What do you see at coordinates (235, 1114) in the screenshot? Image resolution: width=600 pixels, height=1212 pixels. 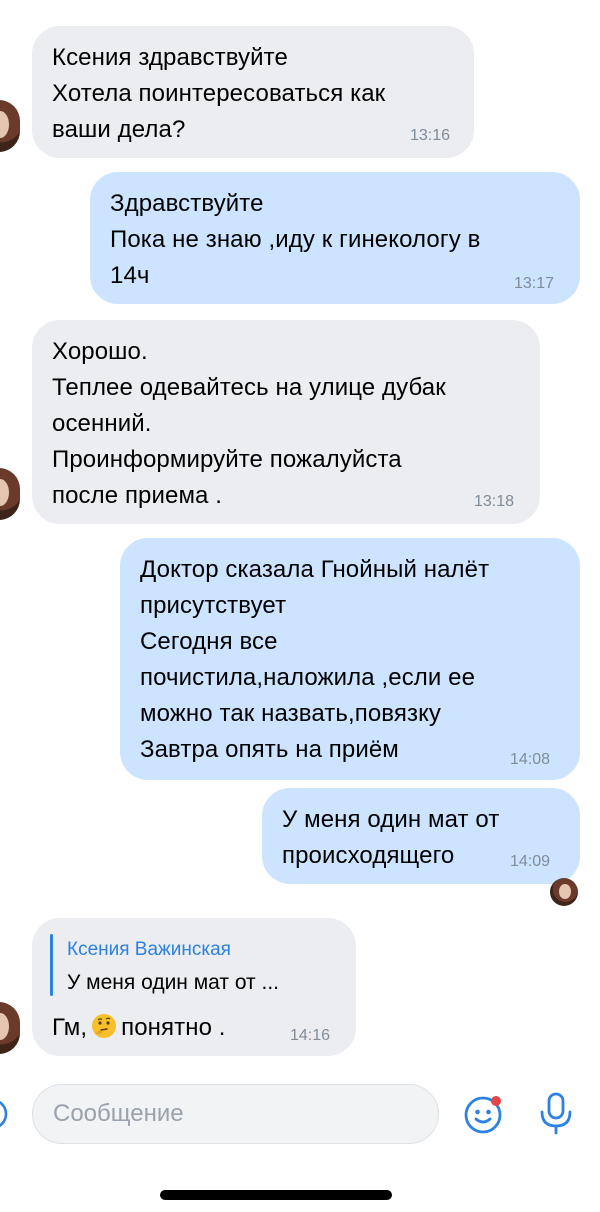 I see `message-input: Сообщение` at bounding box center [235, 1114].